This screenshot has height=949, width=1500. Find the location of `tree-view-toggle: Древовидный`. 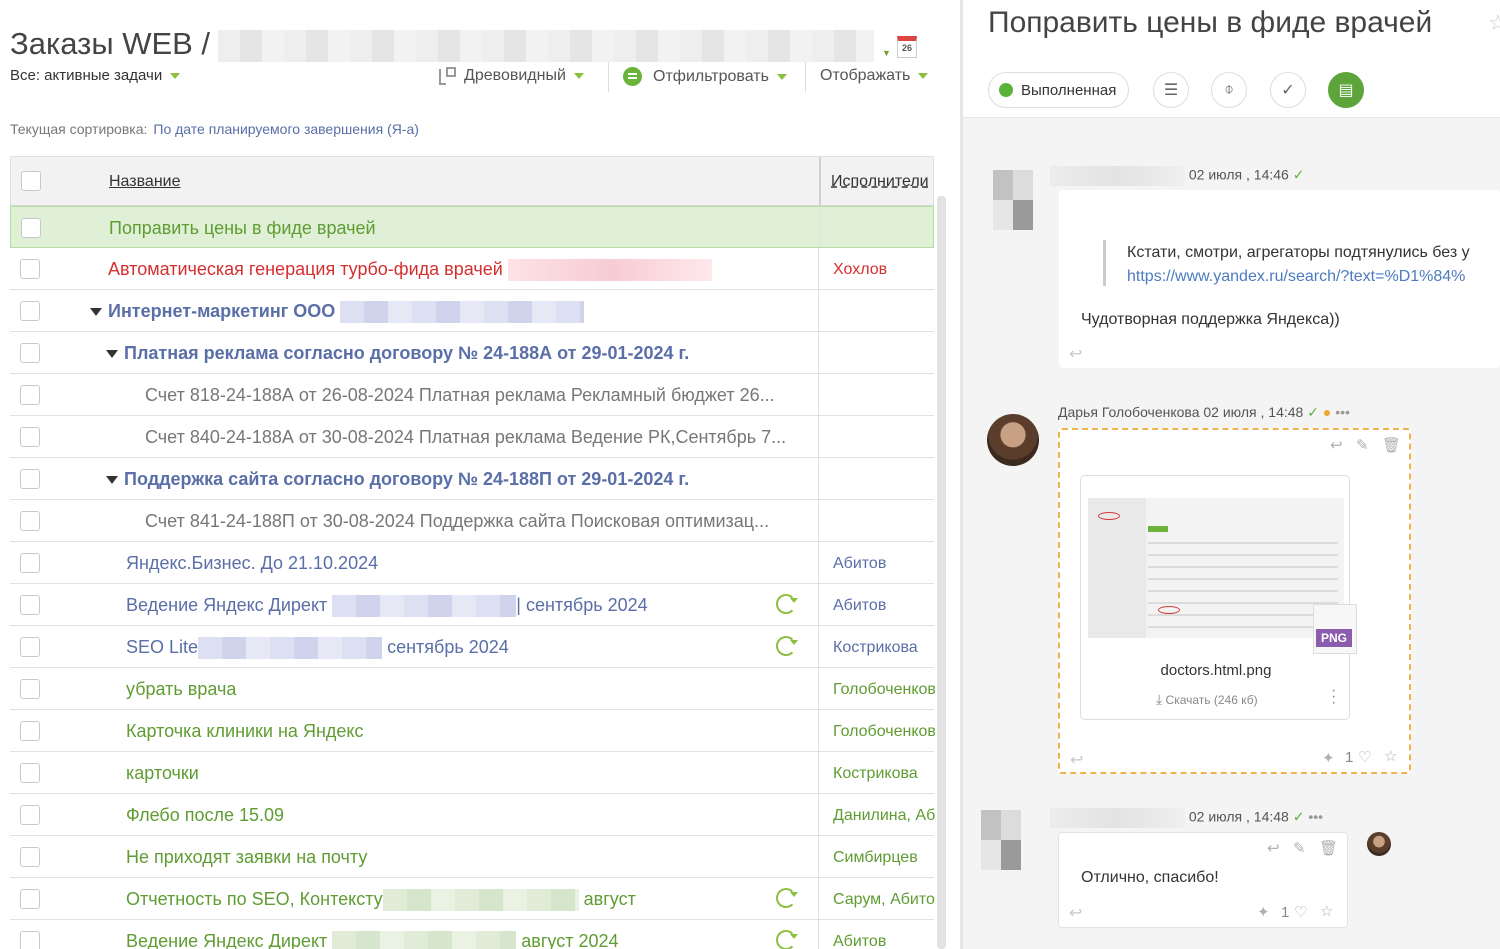

tree-view-toggle: Древовидный is located at coordinates (510, 76).